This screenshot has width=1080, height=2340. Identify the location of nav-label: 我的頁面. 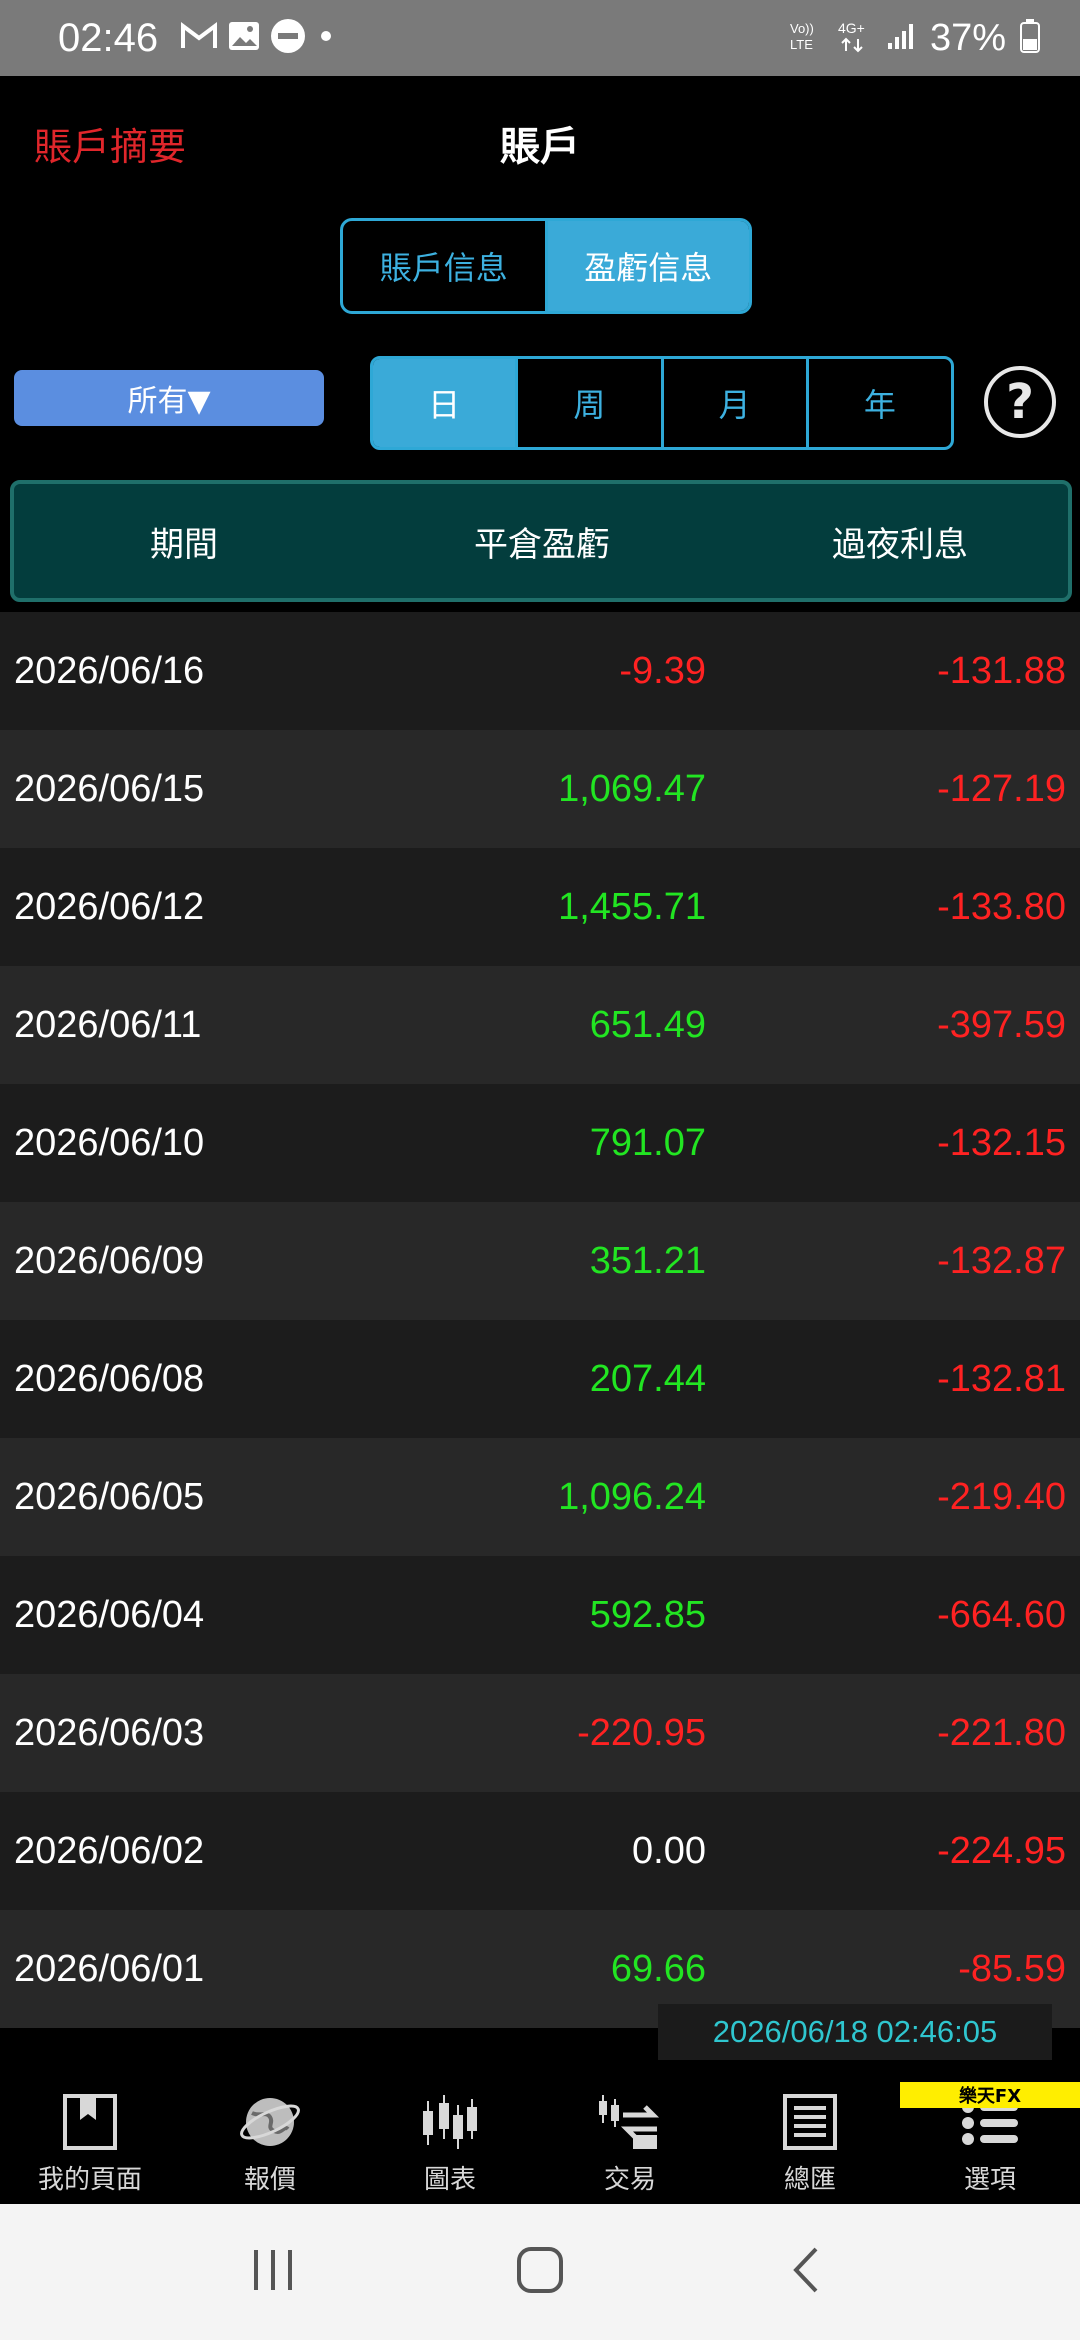
(89, 2180).